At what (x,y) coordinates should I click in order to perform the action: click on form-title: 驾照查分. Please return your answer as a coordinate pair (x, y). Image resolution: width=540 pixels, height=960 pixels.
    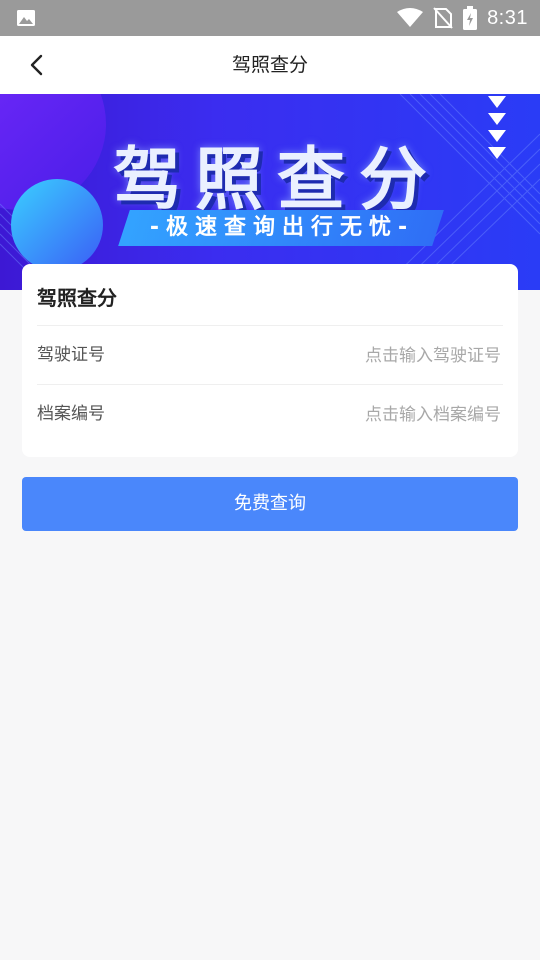
    Looking at the image, I should click on (77, 298).